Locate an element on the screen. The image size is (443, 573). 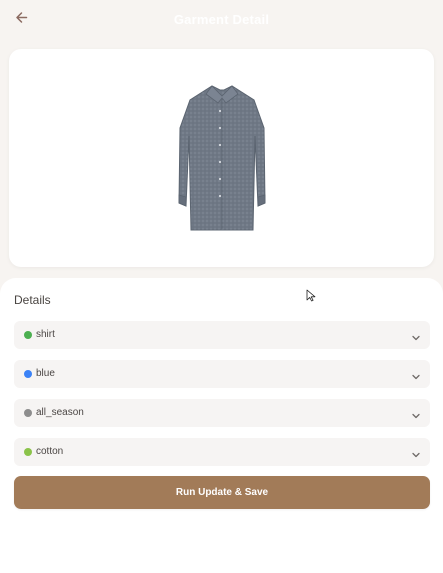
details-title: Details is located at coordinates (32, 300).